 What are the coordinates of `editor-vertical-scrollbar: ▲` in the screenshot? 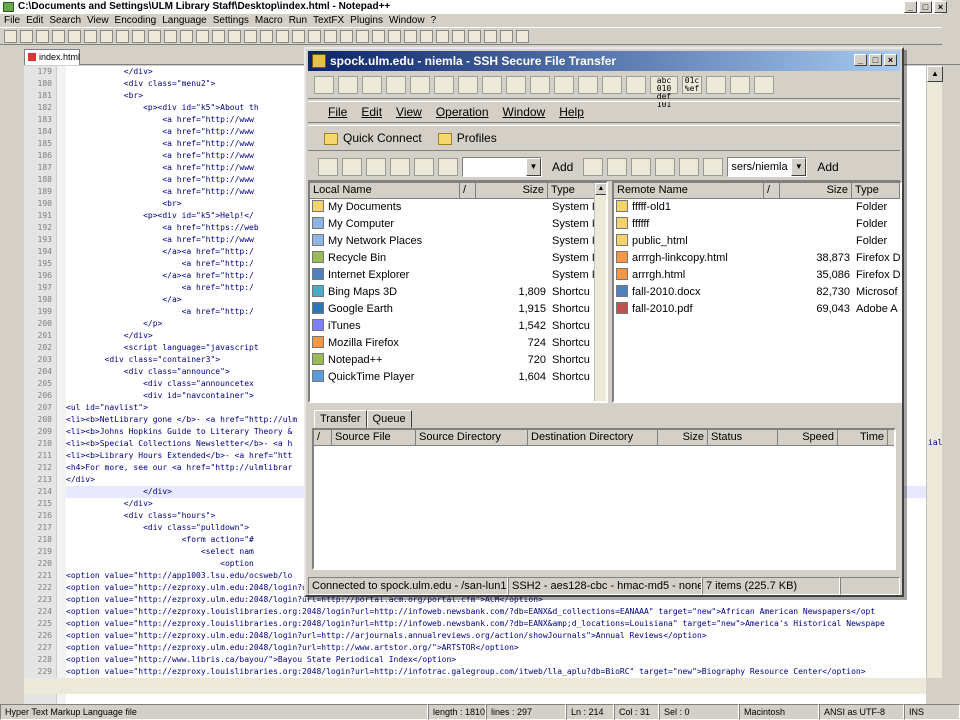 It's located at (934, 372).